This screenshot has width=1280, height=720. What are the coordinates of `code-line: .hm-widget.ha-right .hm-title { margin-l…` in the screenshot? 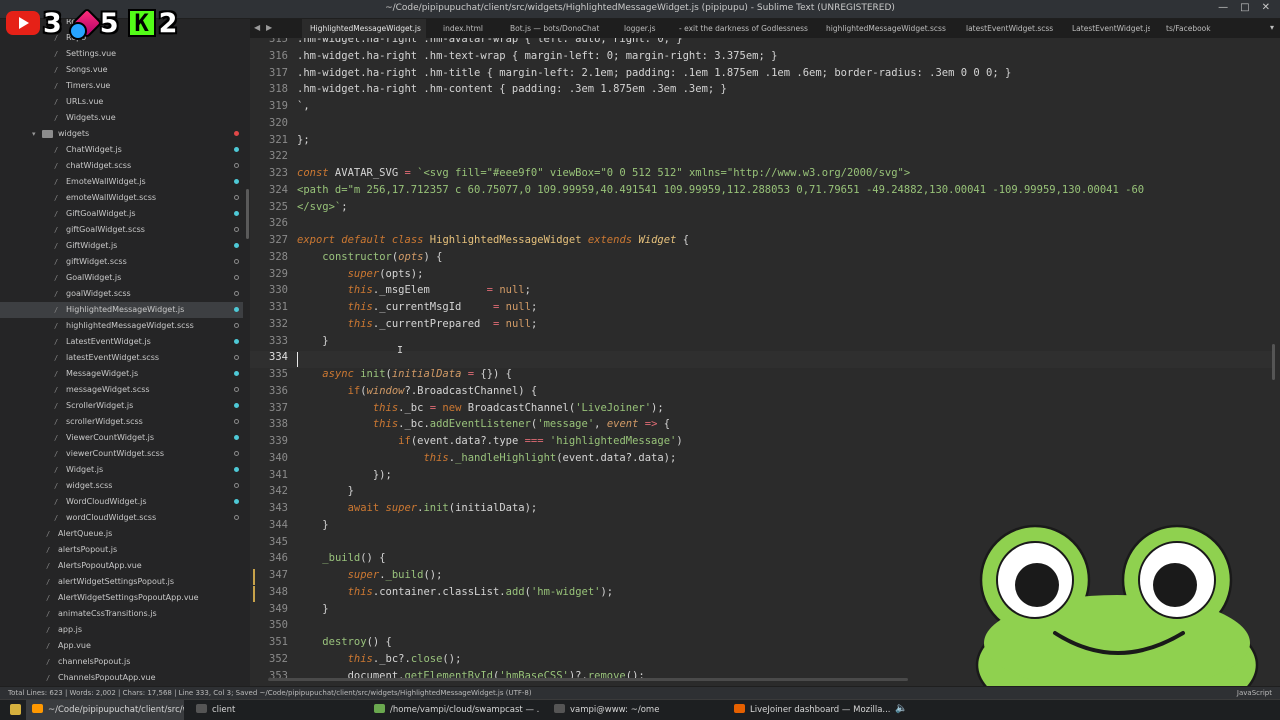 It's located at (654, 73).